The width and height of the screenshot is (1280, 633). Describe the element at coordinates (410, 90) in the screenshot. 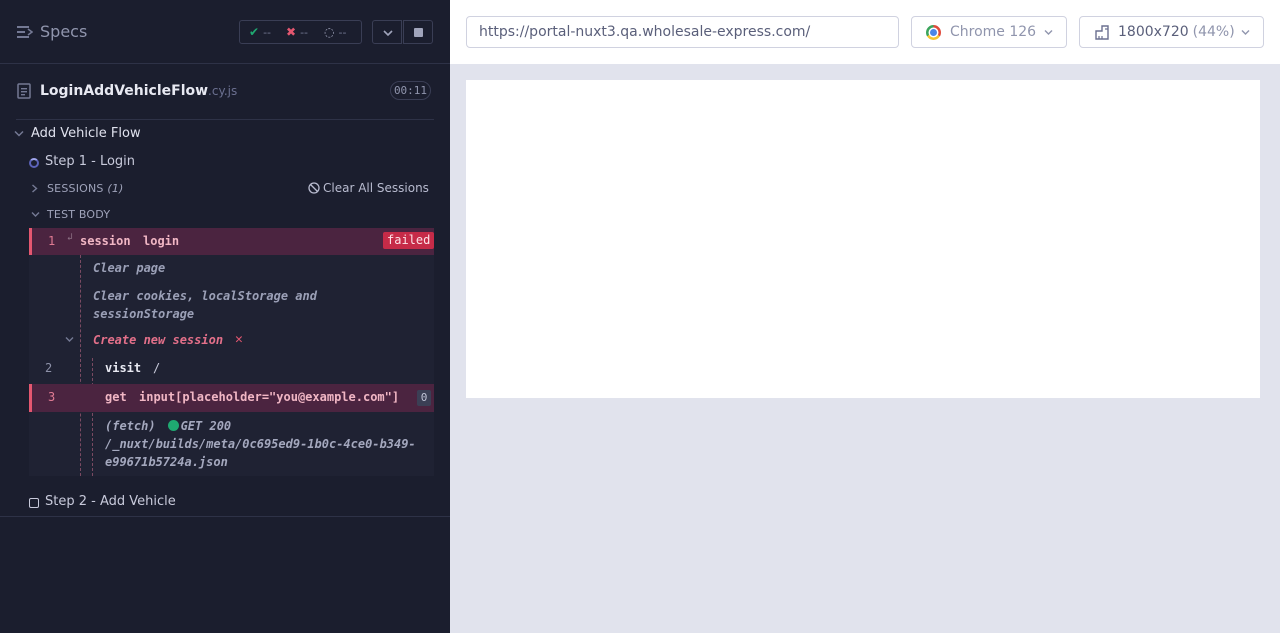

I see `spec-duration: 00:11` at that location.